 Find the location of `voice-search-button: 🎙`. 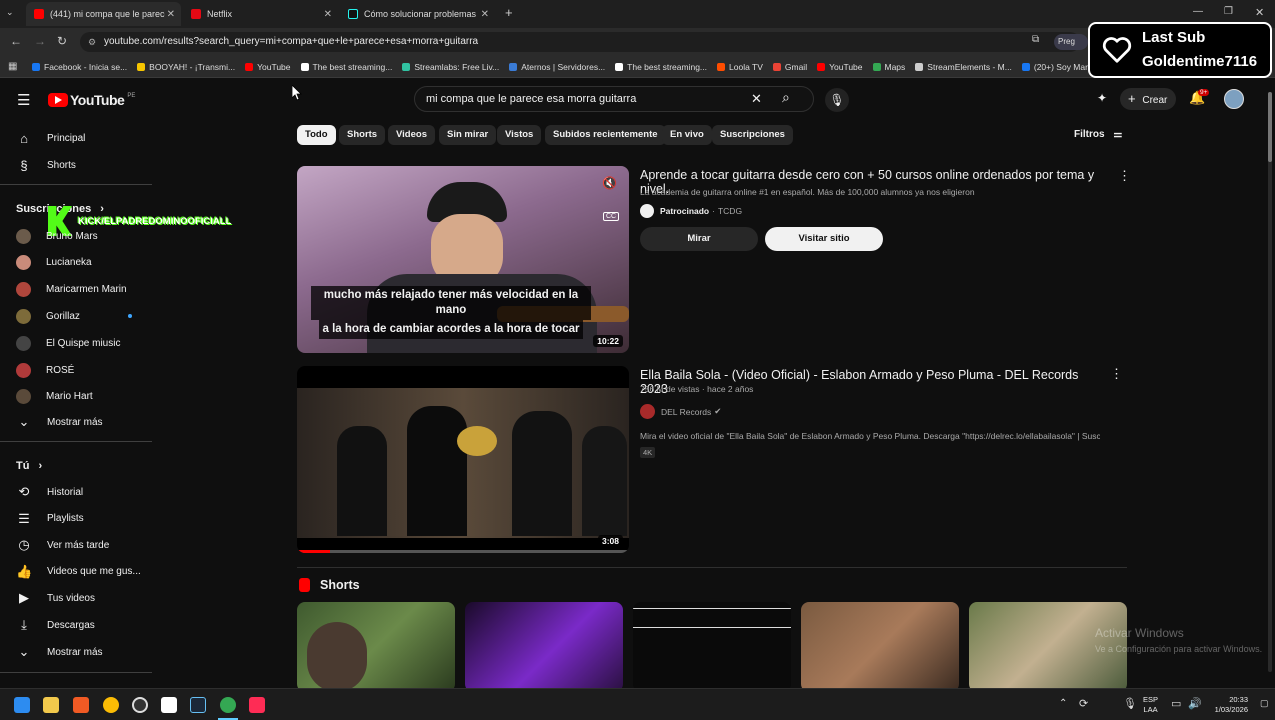

voice-search-button: 🎙 is located at coordinates (837, 100).